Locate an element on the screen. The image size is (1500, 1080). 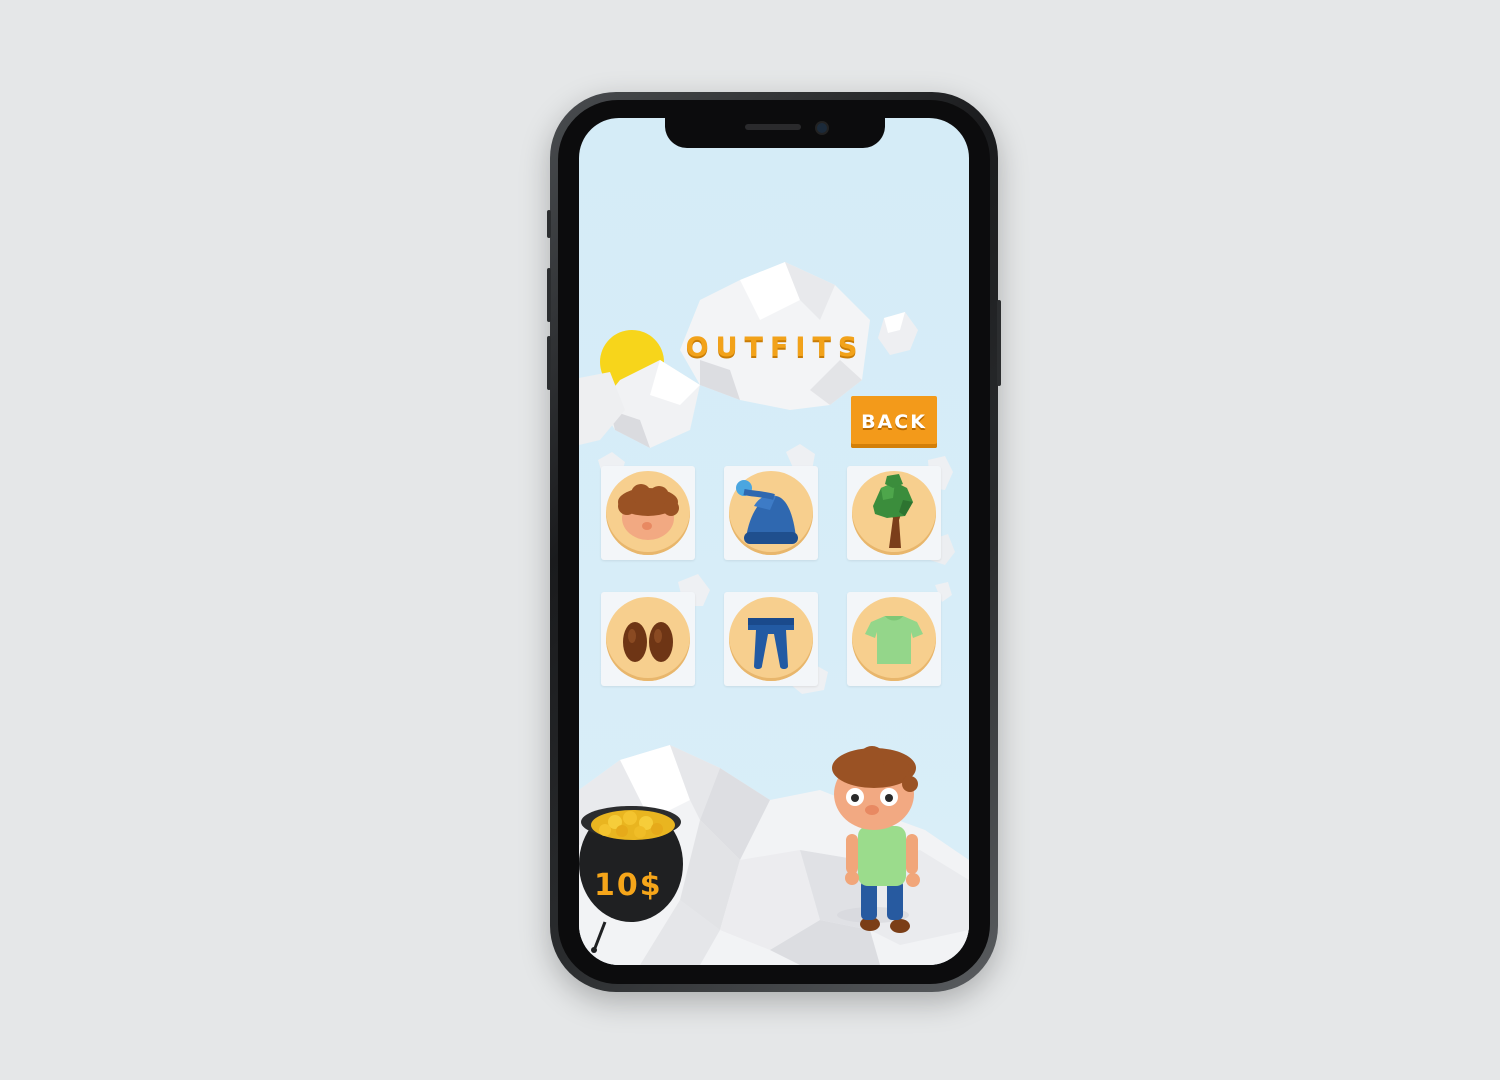
shirt-icon is located at coordinates (894, 640).